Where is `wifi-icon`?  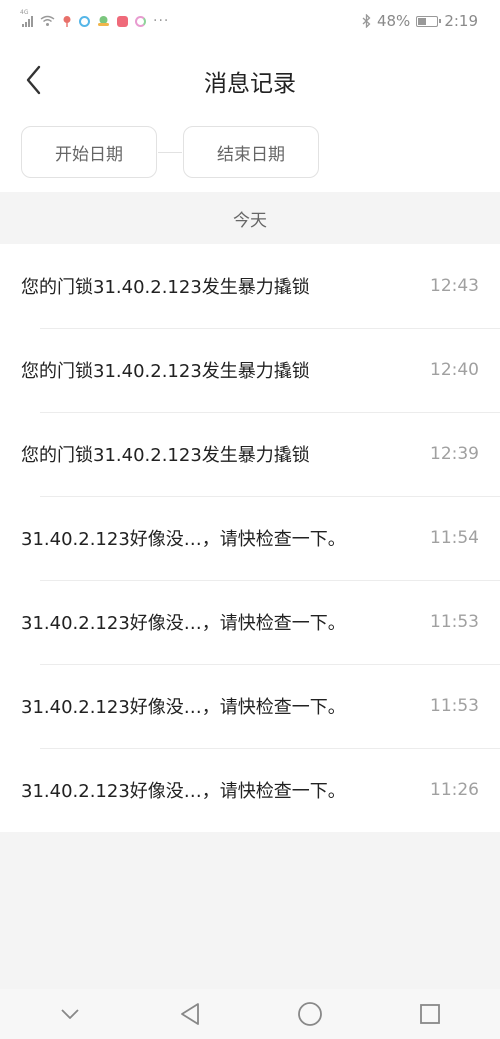
wifi-icon is located at coordinates (47, 20).